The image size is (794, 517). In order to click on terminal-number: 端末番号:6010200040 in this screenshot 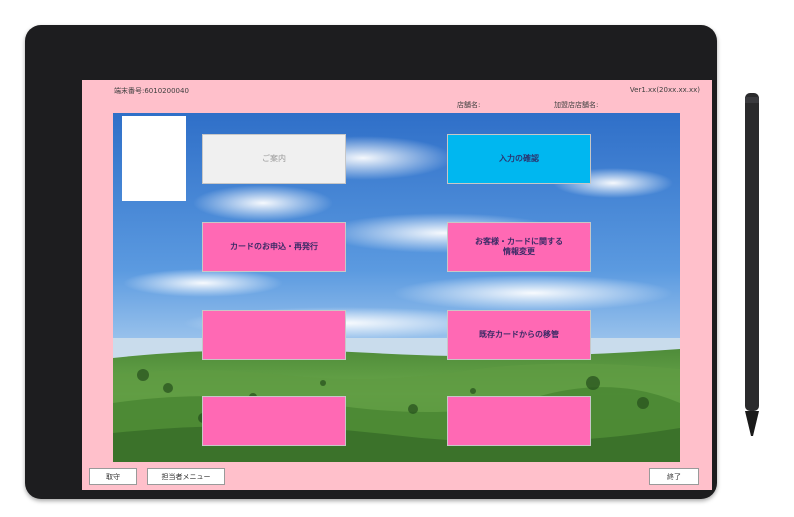, I will do `click(151, 91)`.